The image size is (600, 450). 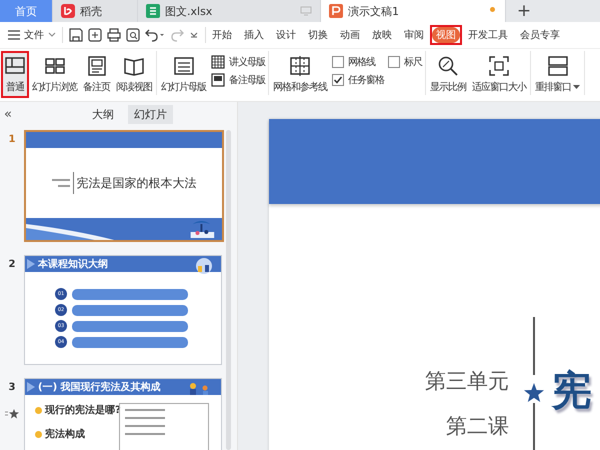 I want to click on document-tab: 图文.xlsx, so click(x=229, y=11).